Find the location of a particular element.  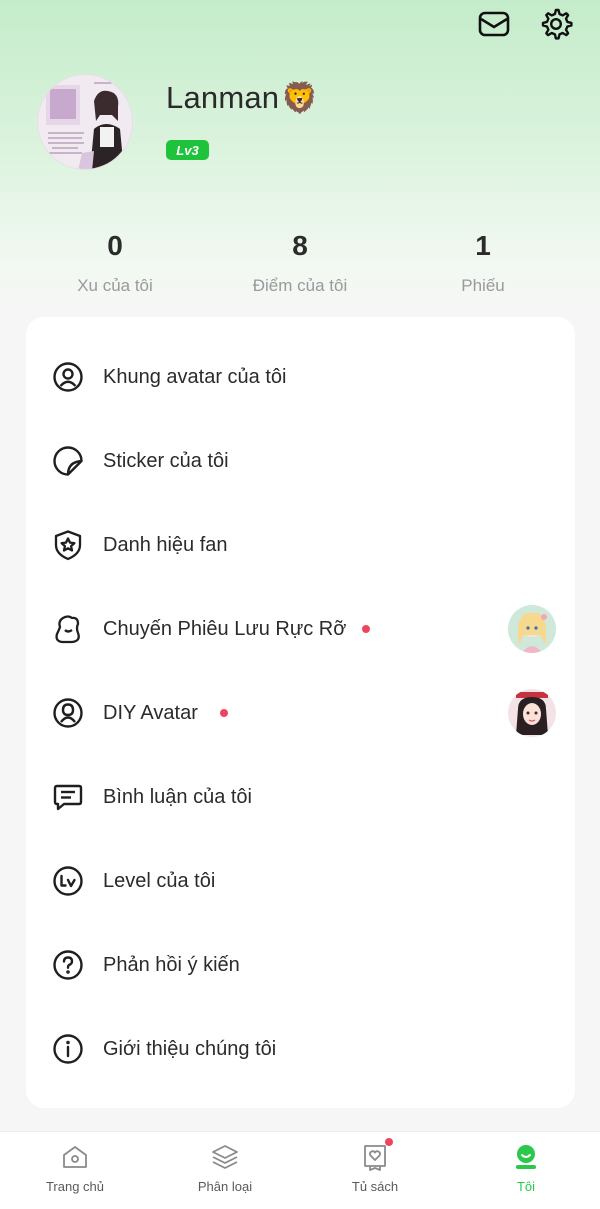

bottom-tab-bar: Trang chủ Phân loại Tủ sách Tôi is located at coordinates (300, 1170).